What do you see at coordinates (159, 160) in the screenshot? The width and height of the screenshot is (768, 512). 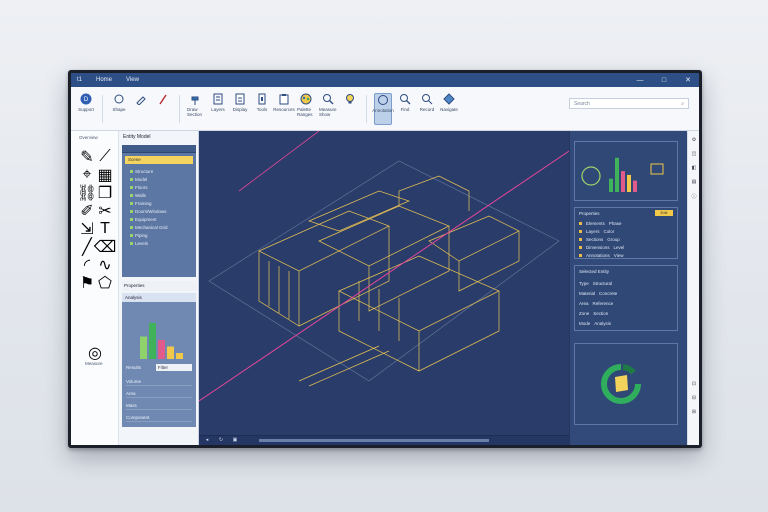 I see `tree-item-selected: Scene` at bounding box center [159, 160].